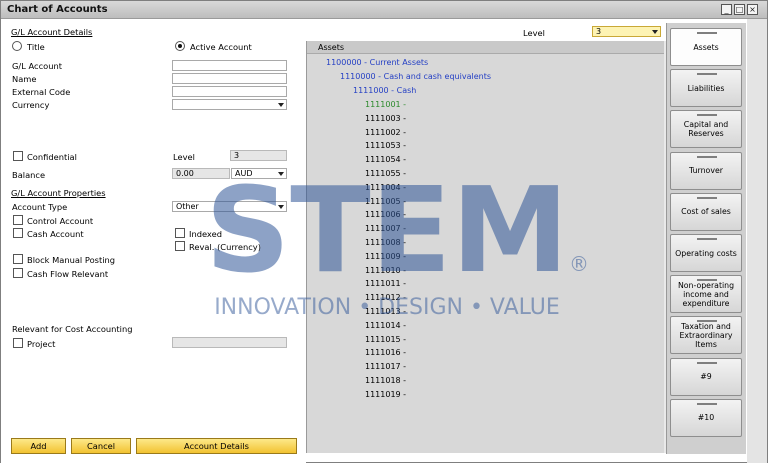 Image resolution: width=768 pixels, height=463 pixels. Describe the element at coordinates (385, 132) in the screenshot. I see `tree-account-item: 1111002 -` at that location.